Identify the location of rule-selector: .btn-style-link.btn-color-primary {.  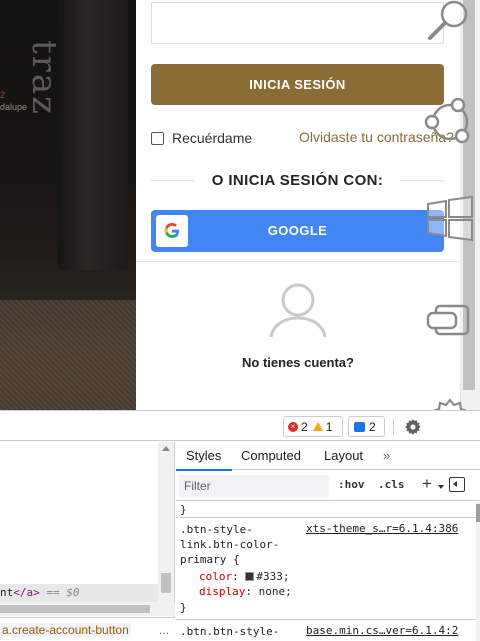
(235, 544).